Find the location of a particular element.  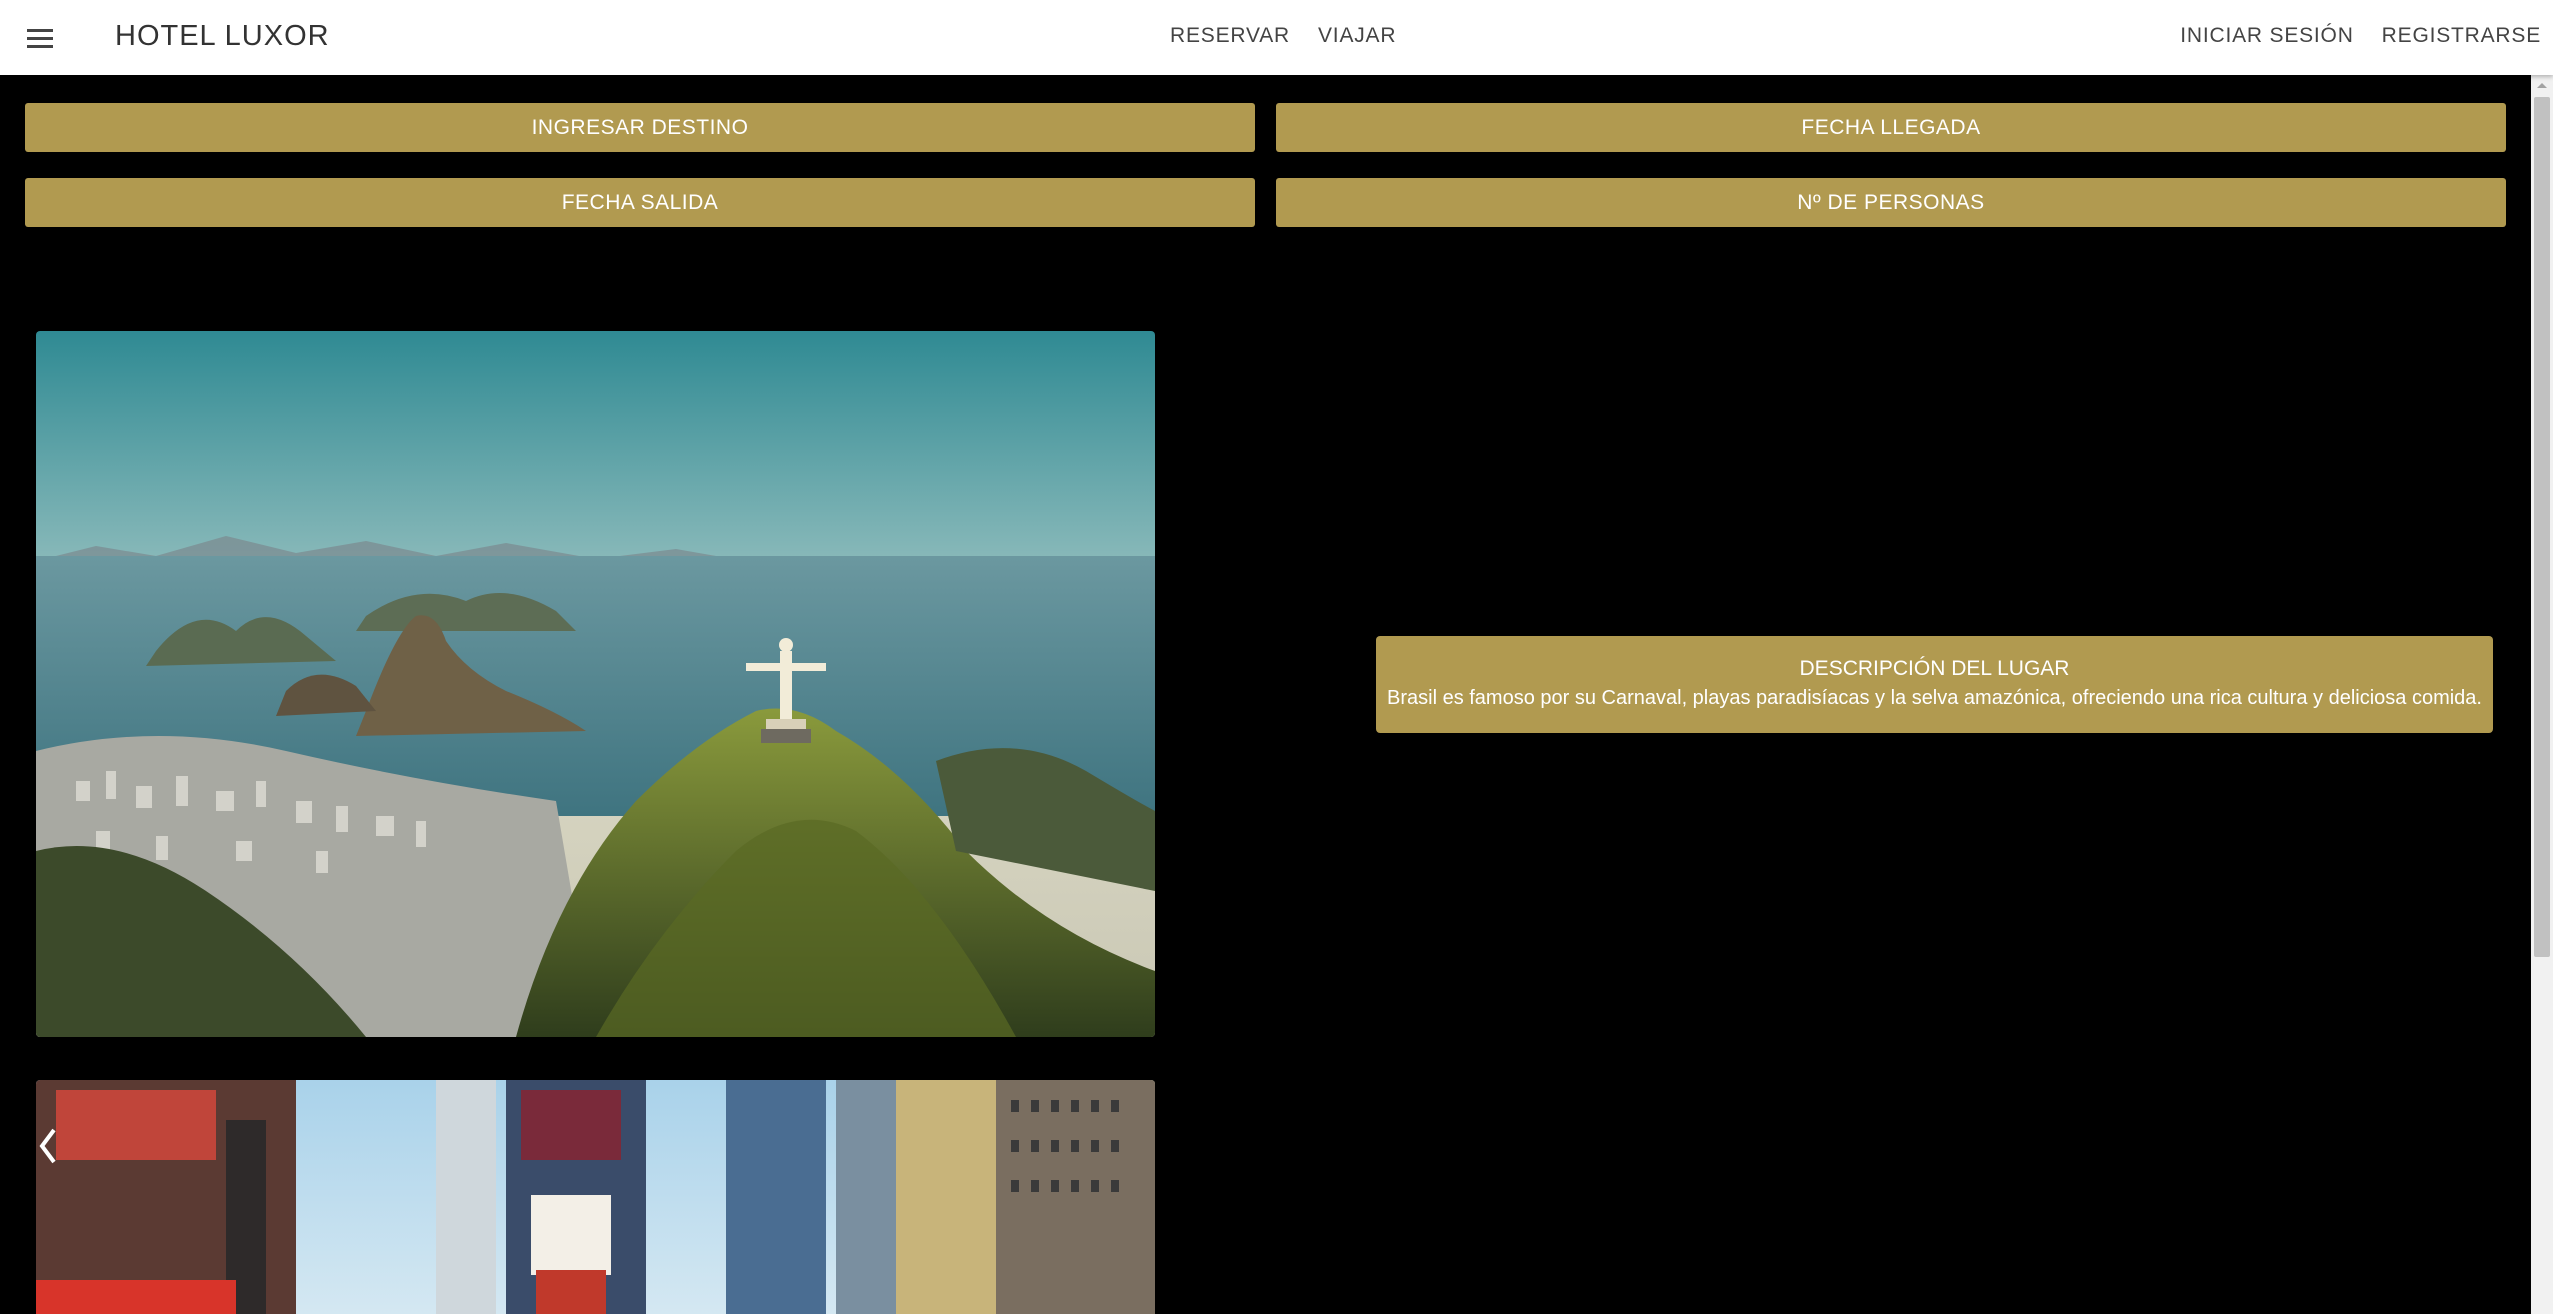

scroll-up-button is located at coordinates (2542, 85).